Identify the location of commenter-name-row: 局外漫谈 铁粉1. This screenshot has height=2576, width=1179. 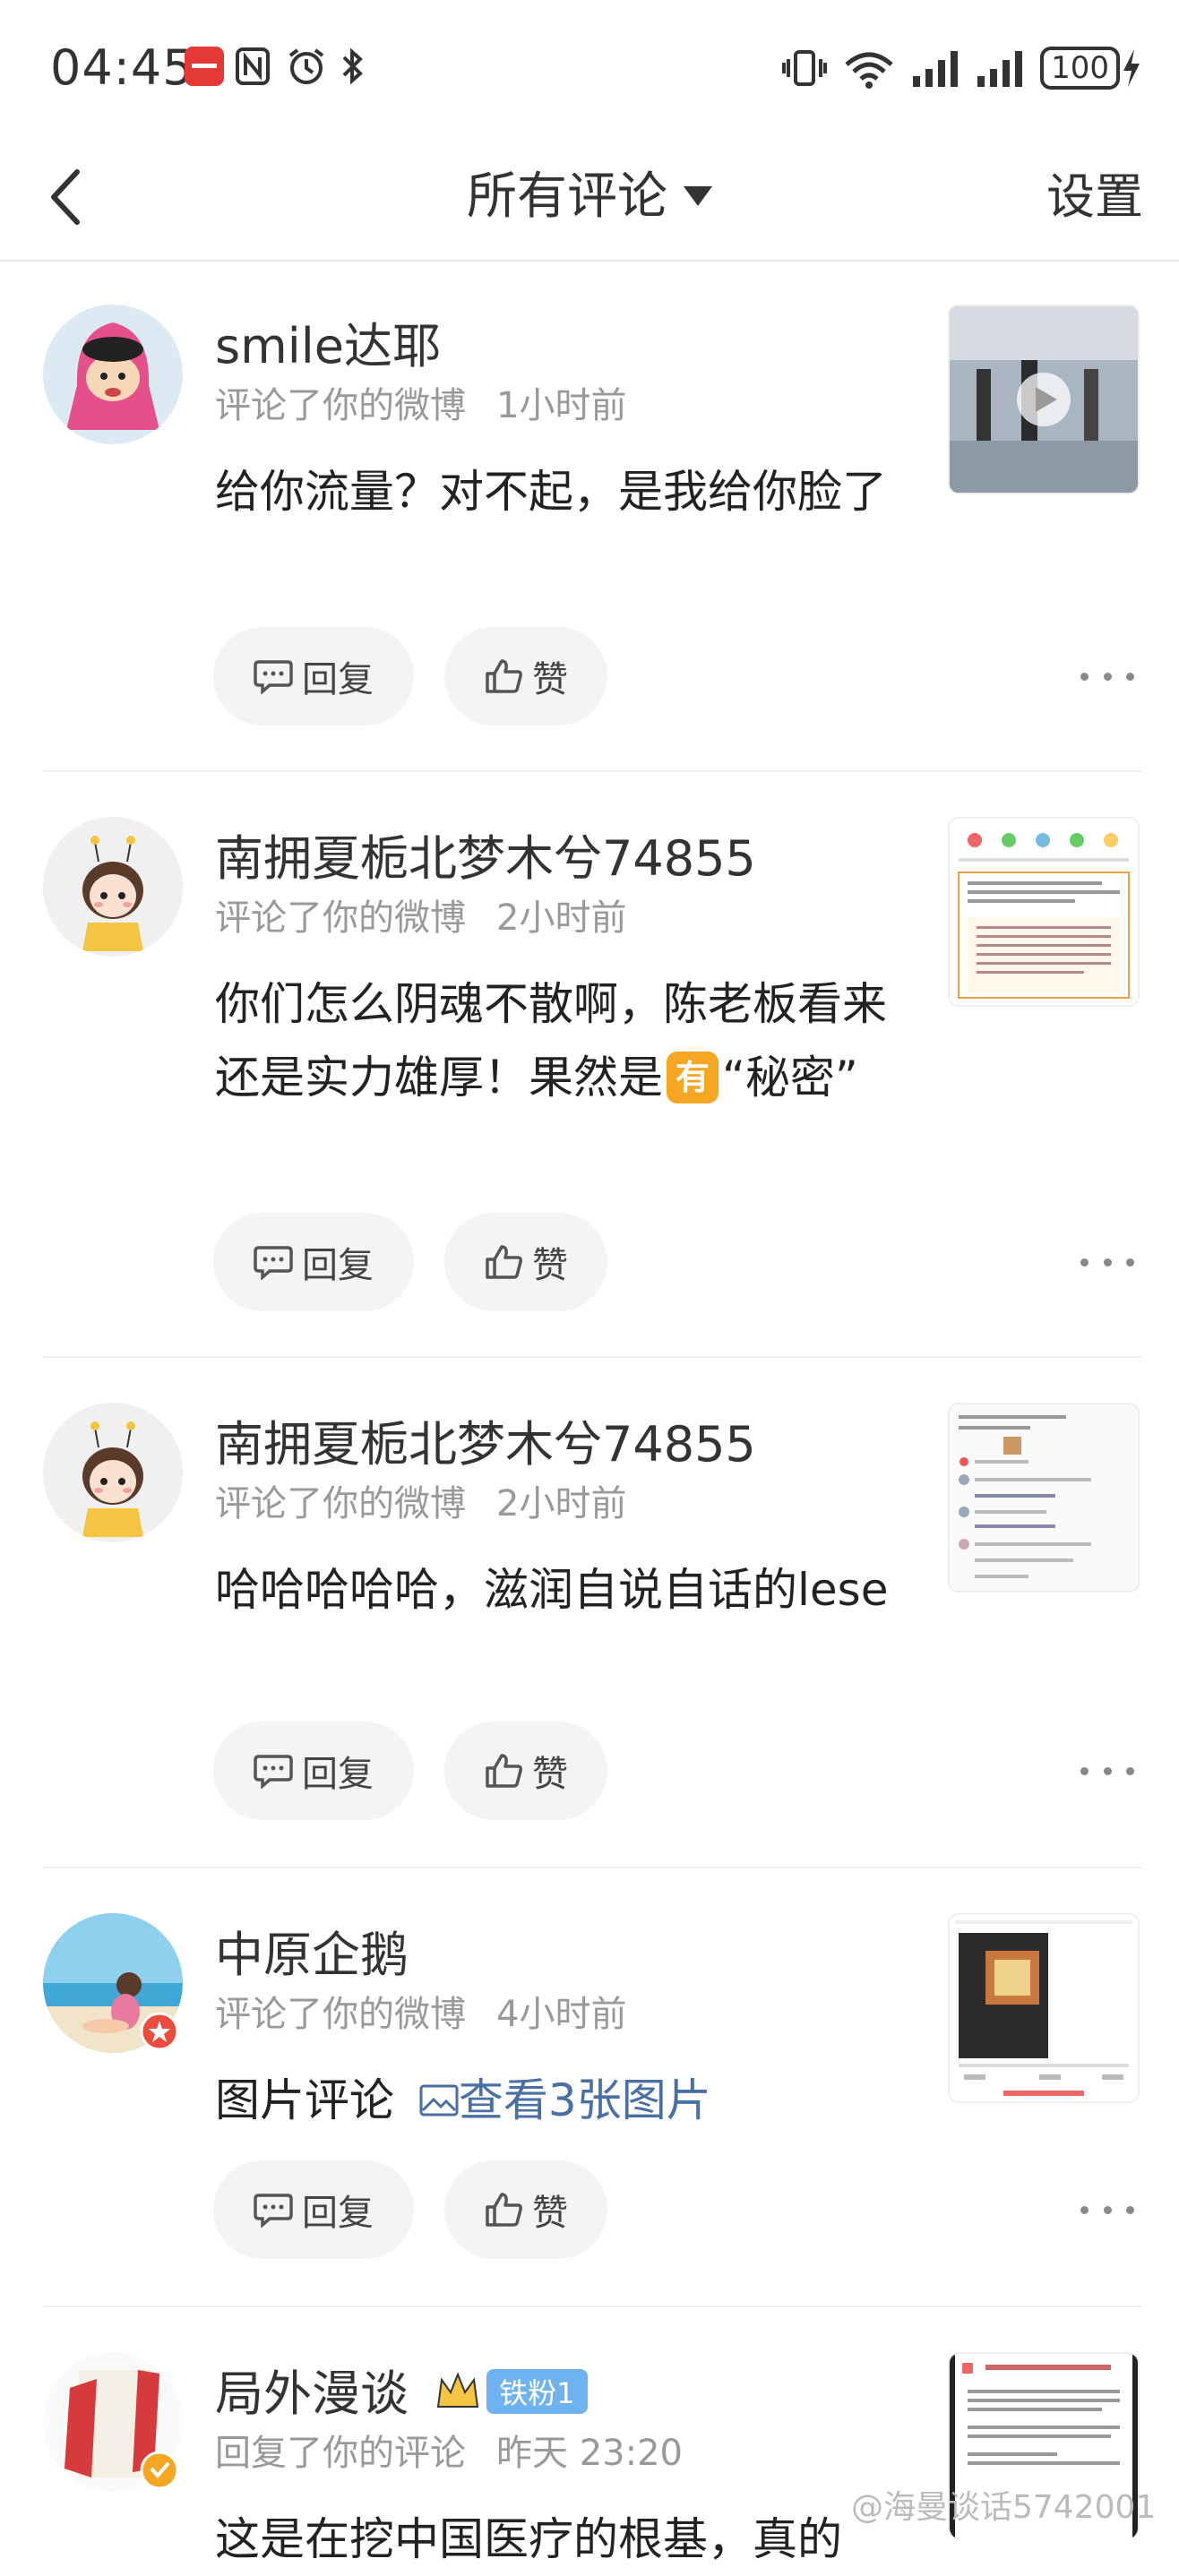
(401, 2389).